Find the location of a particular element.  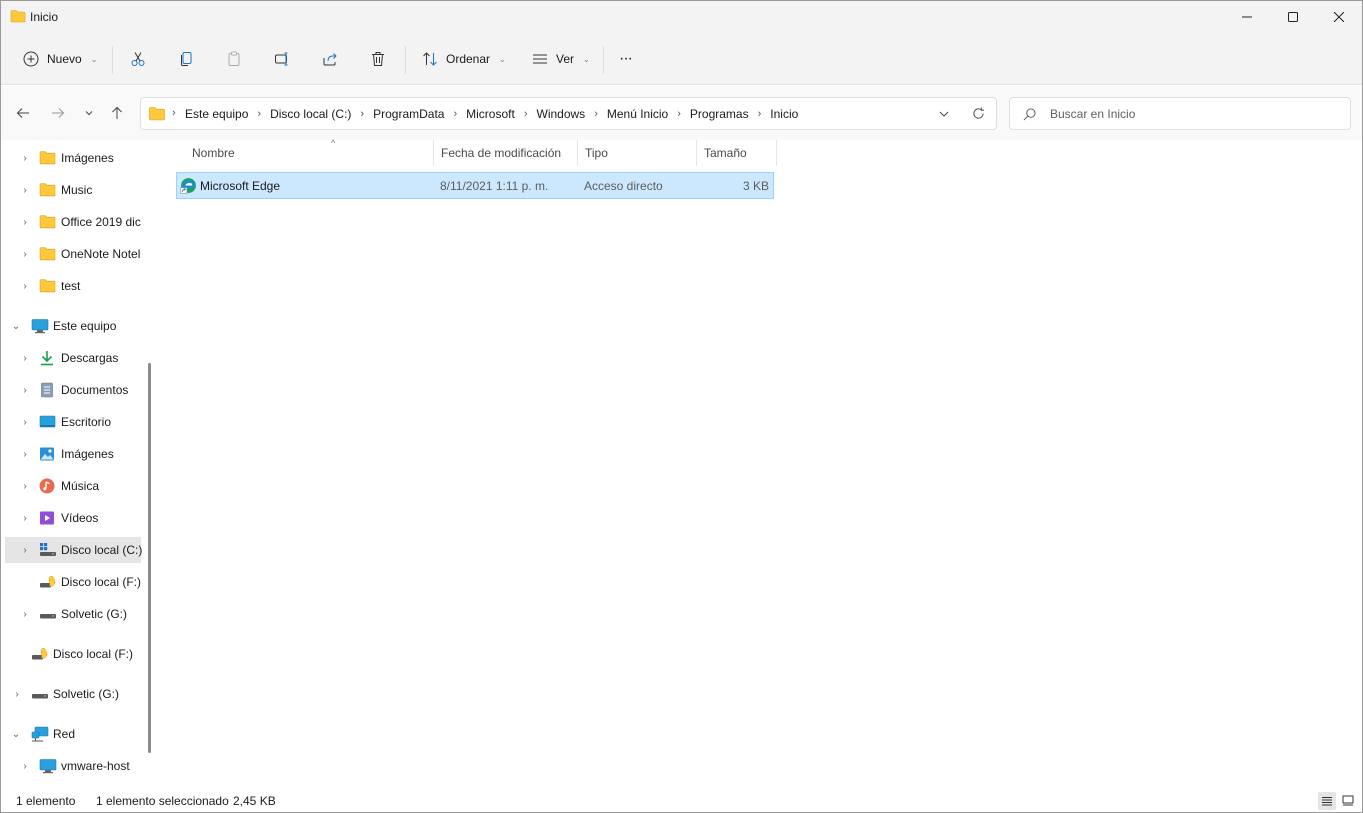

view-button: Ver ⌄ is located at coordinates (560, 59).